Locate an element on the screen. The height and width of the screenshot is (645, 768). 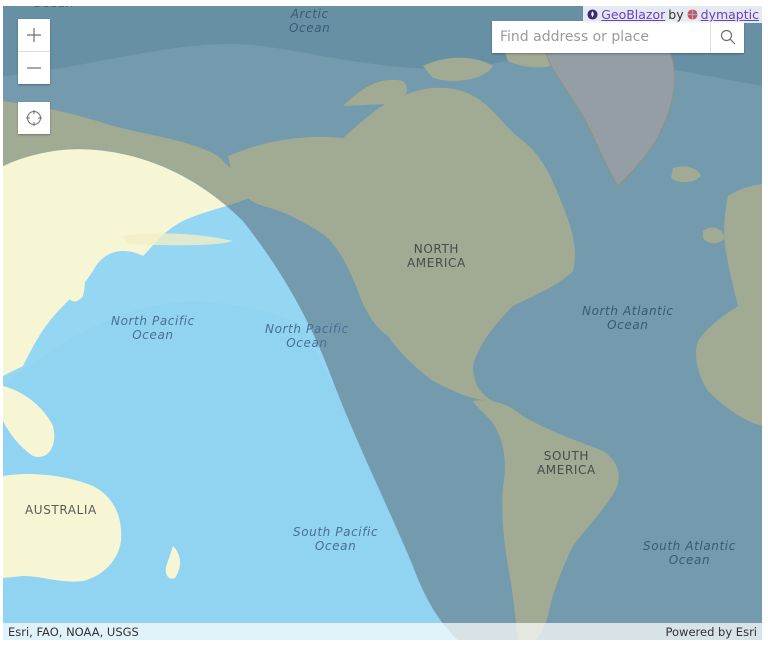
search-widget is located at coordinates (618, 37).